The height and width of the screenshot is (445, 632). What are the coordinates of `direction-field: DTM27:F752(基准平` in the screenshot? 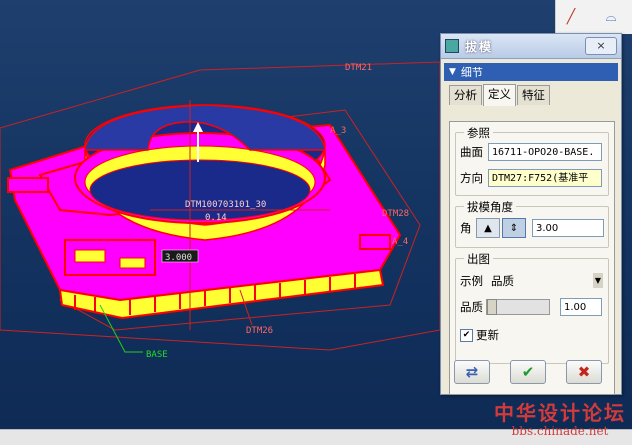 It's located at (545, 178).